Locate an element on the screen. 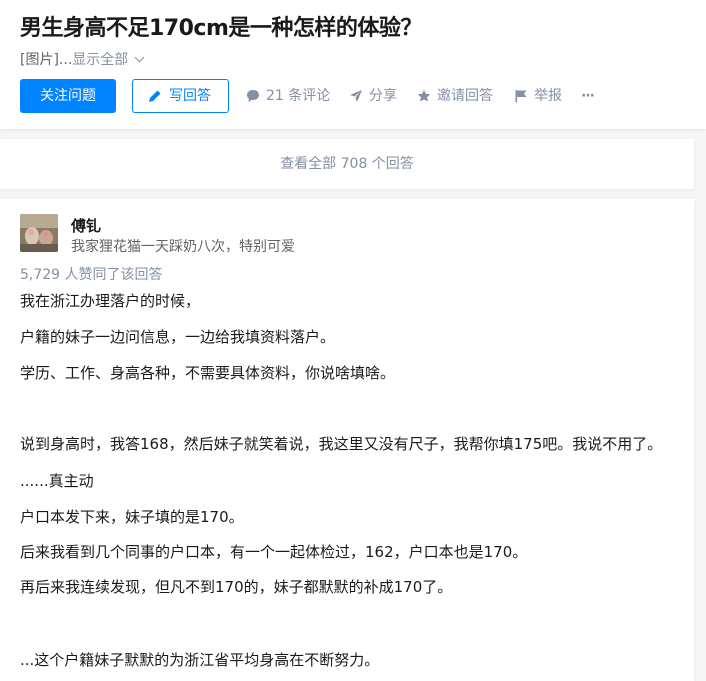 This screenshot has width=706, height=681. comment-icon is located at coordinates (253, 96).